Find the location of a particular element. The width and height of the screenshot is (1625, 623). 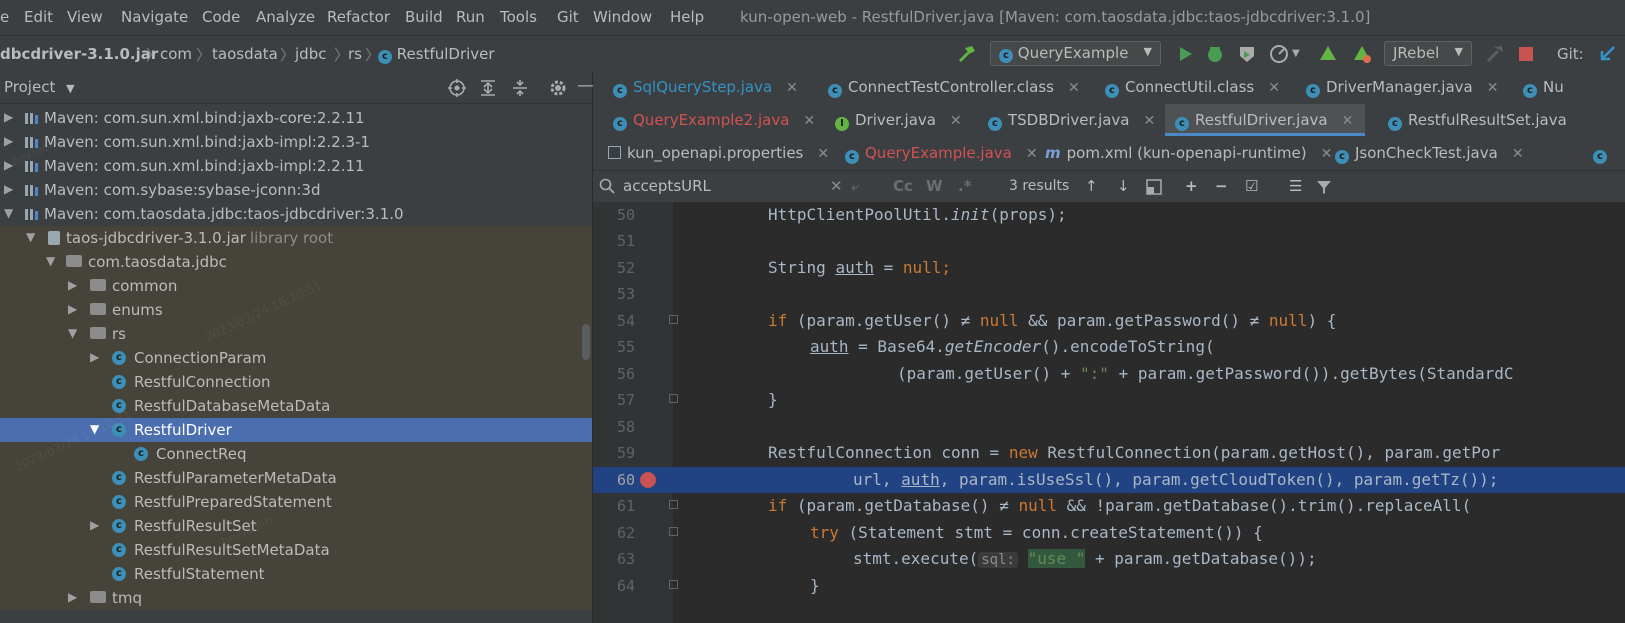

previous-occurrence-icon: ↑ is located at coordinates (1091, 186).